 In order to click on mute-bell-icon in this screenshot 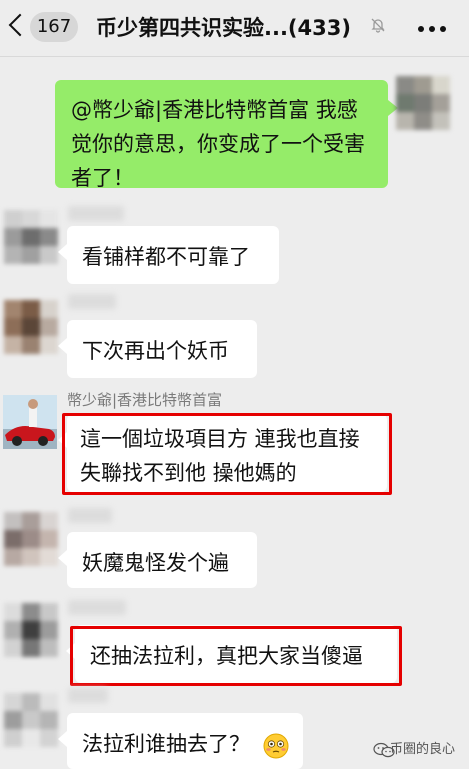, I will do `click(378, 25)`.